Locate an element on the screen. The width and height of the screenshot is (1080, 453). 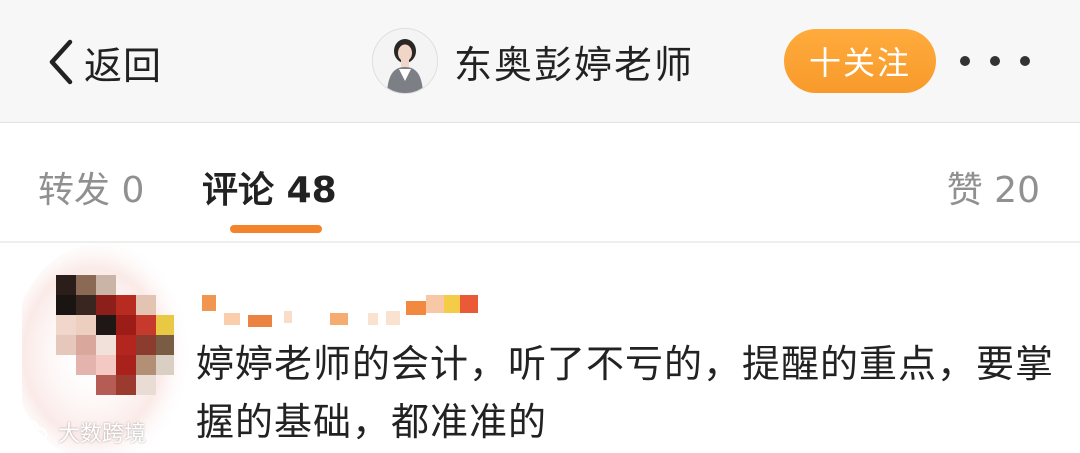
tab-repost: 转发 0 is located at coordinates (91, 187).